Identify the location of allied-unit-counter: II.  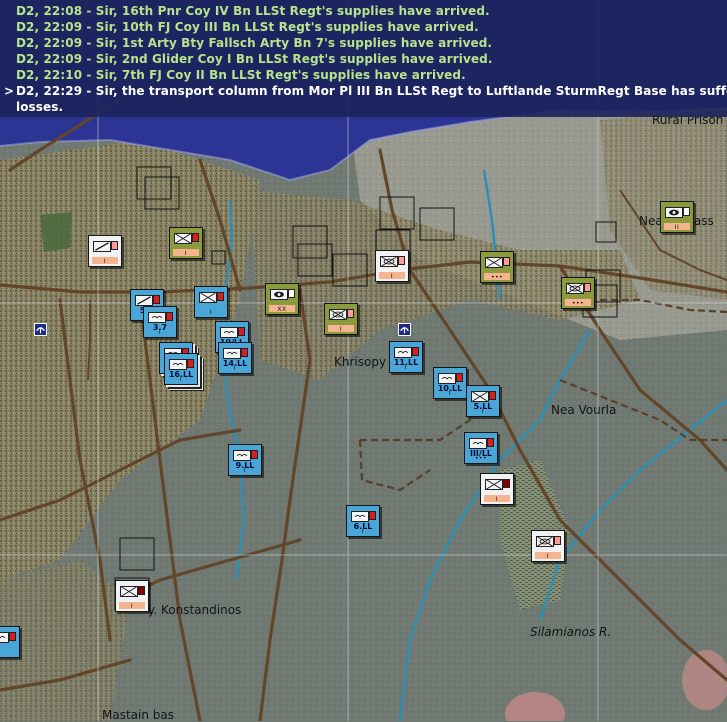
(677, 217).